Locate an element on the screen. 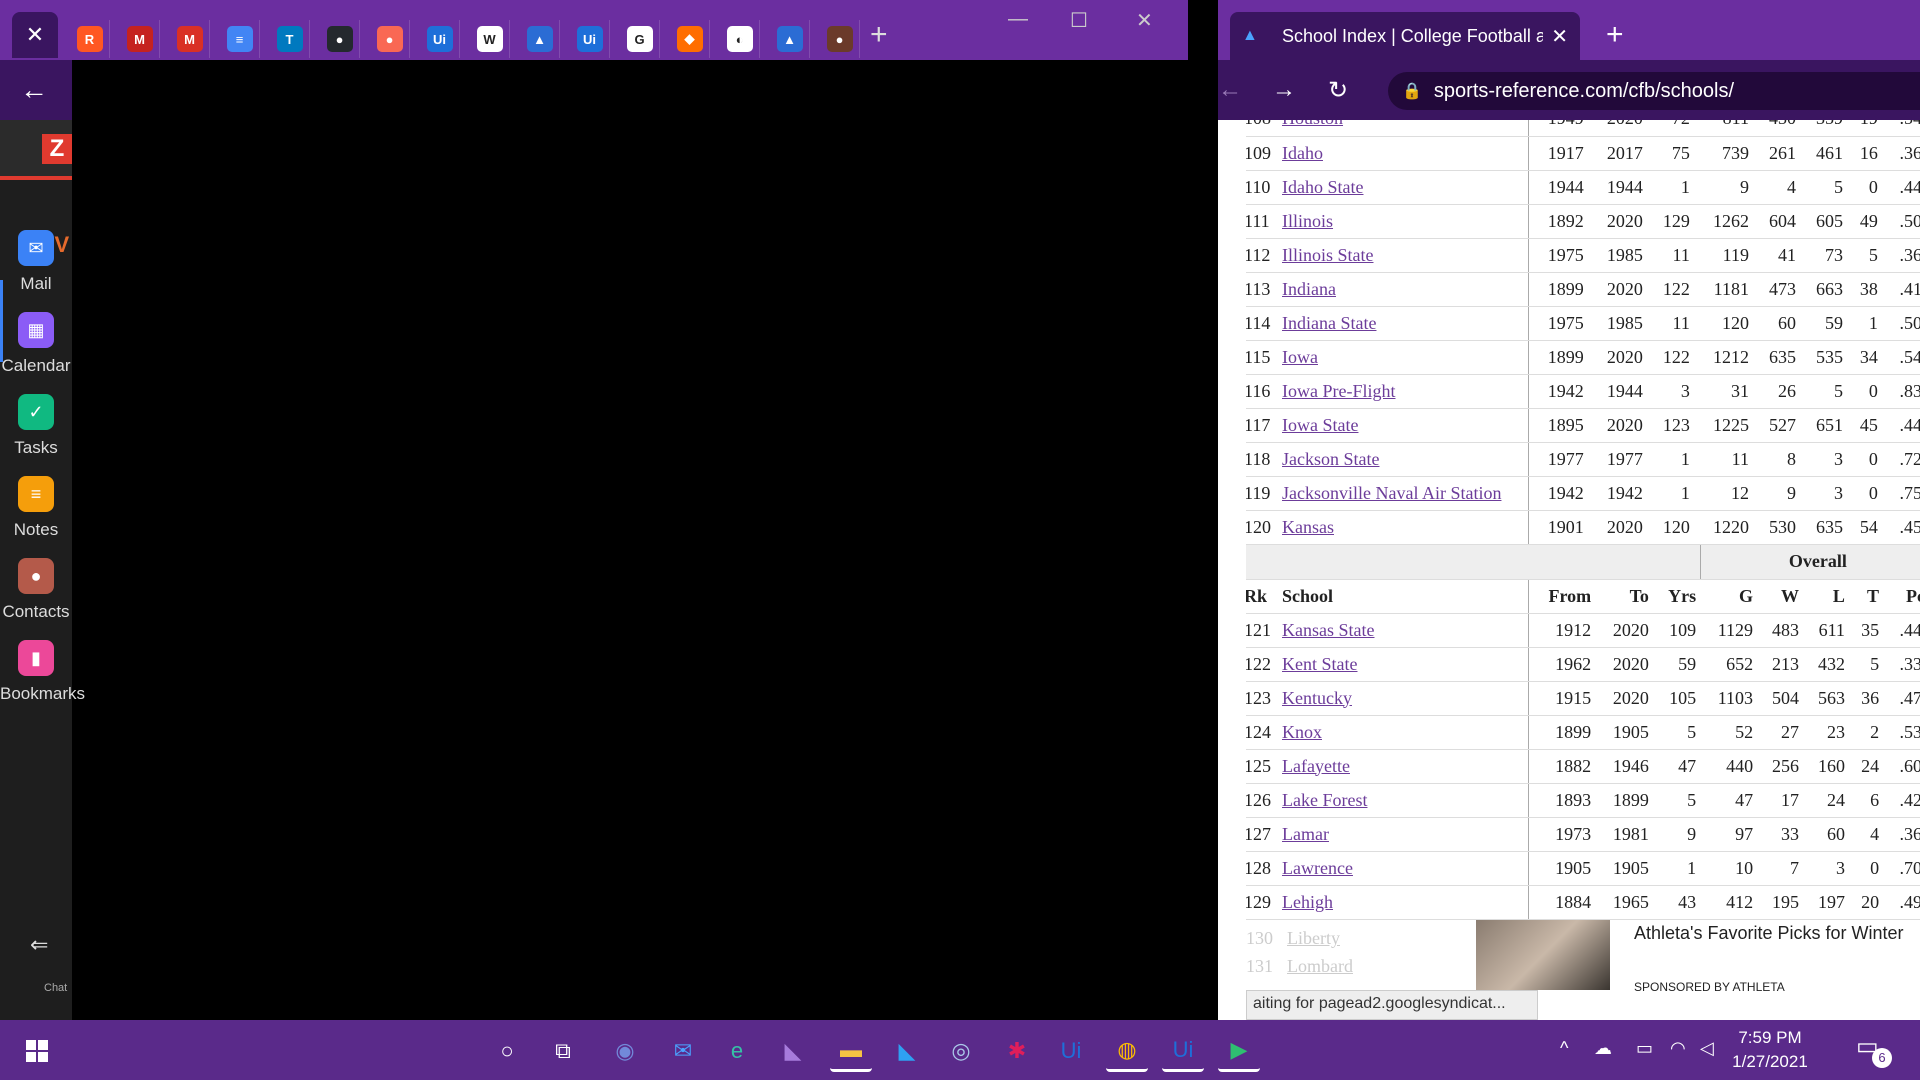 The image size is (1920, 1080). discord-icon: ◉ is located at coordinates (625, 1051).